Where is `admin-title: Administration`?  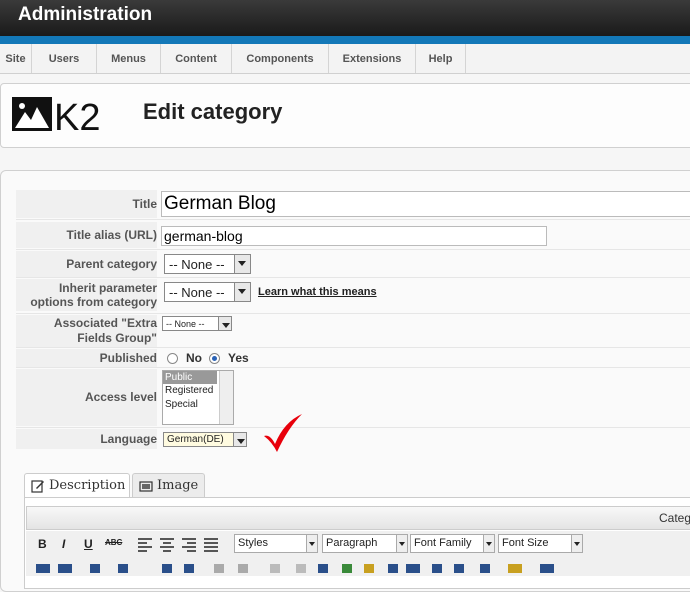 admin-title: Administration is located at coordinates (85, 14).